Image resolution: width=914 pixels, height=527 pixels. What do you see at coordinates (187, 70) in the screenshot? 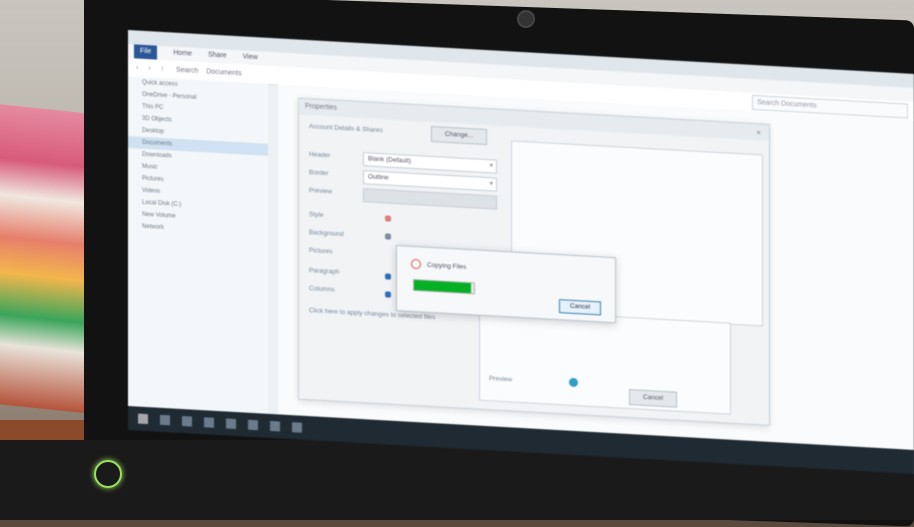
I see `breadcrumb-search: Search` at bounding box center [187, 70].